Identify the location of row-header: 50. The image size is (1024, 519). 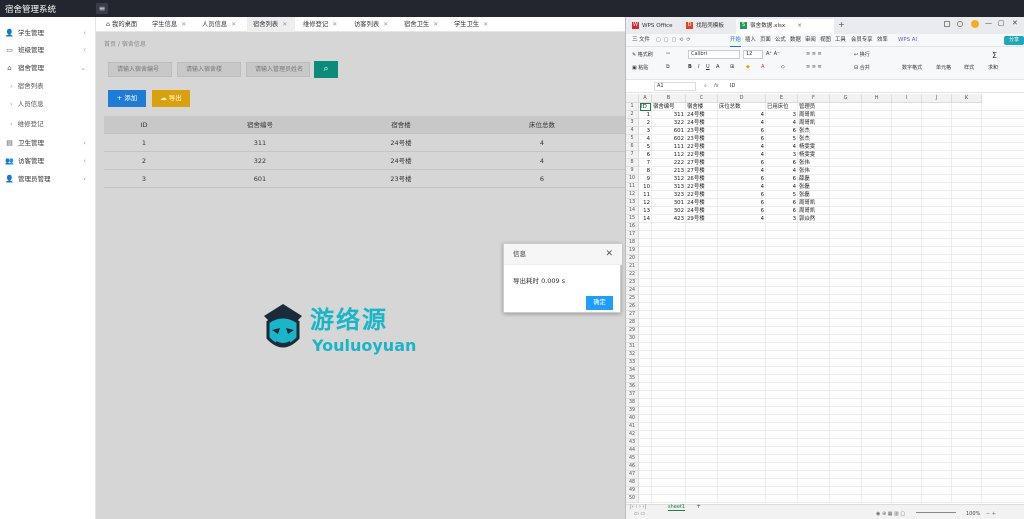
(632, 499).